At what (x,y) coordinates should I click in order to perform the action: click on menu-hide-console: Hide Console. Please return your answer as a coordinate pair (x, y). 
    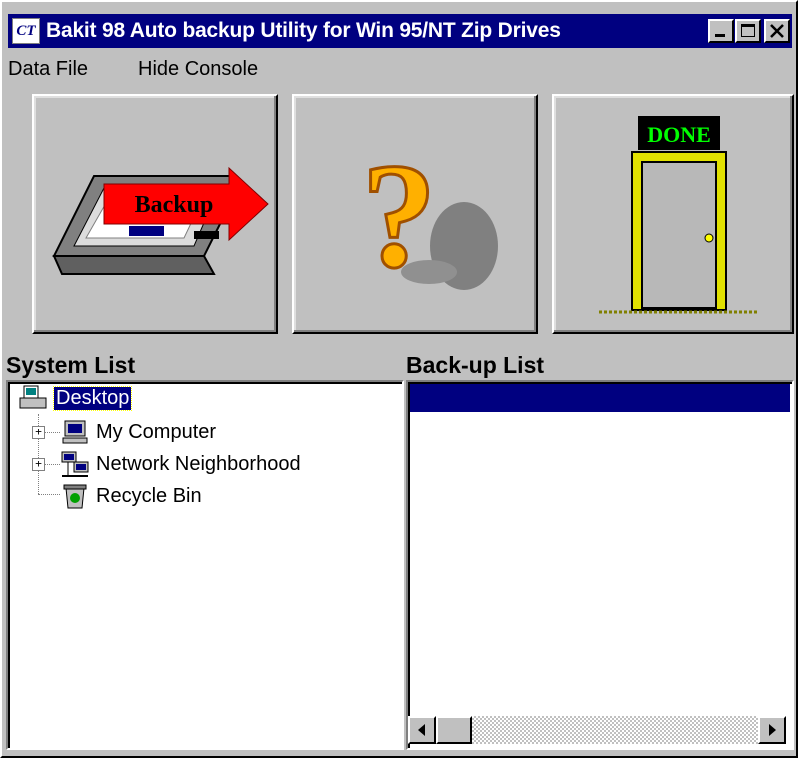
    Looking at the image, I should click on (198, 69).